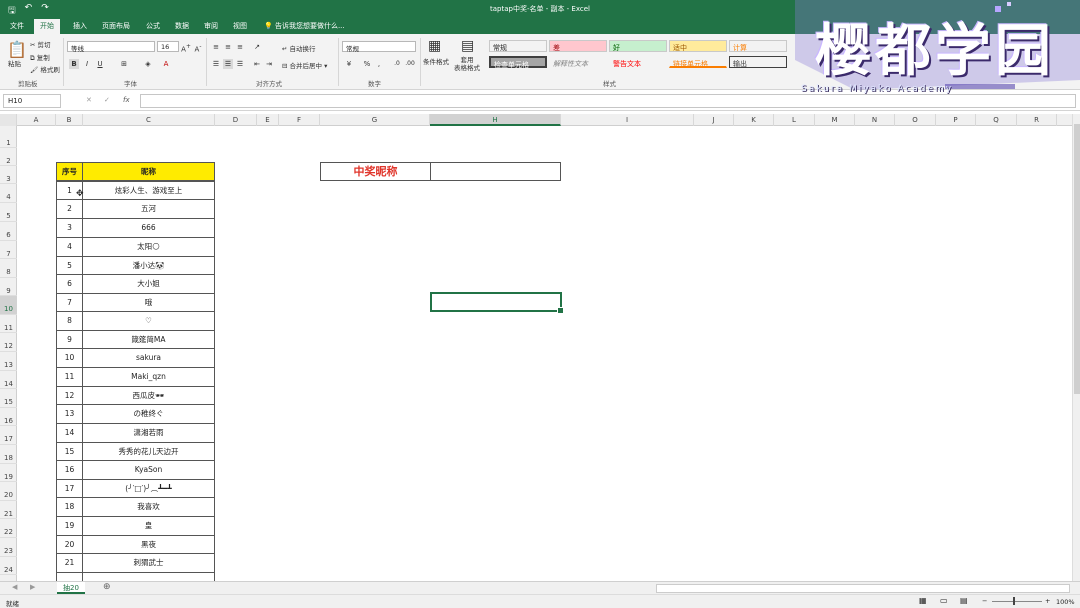 Image resolution: width=1080 pixels, height=608 pixels. I want to click on header-cell-index: 序号, so click(69, 171).